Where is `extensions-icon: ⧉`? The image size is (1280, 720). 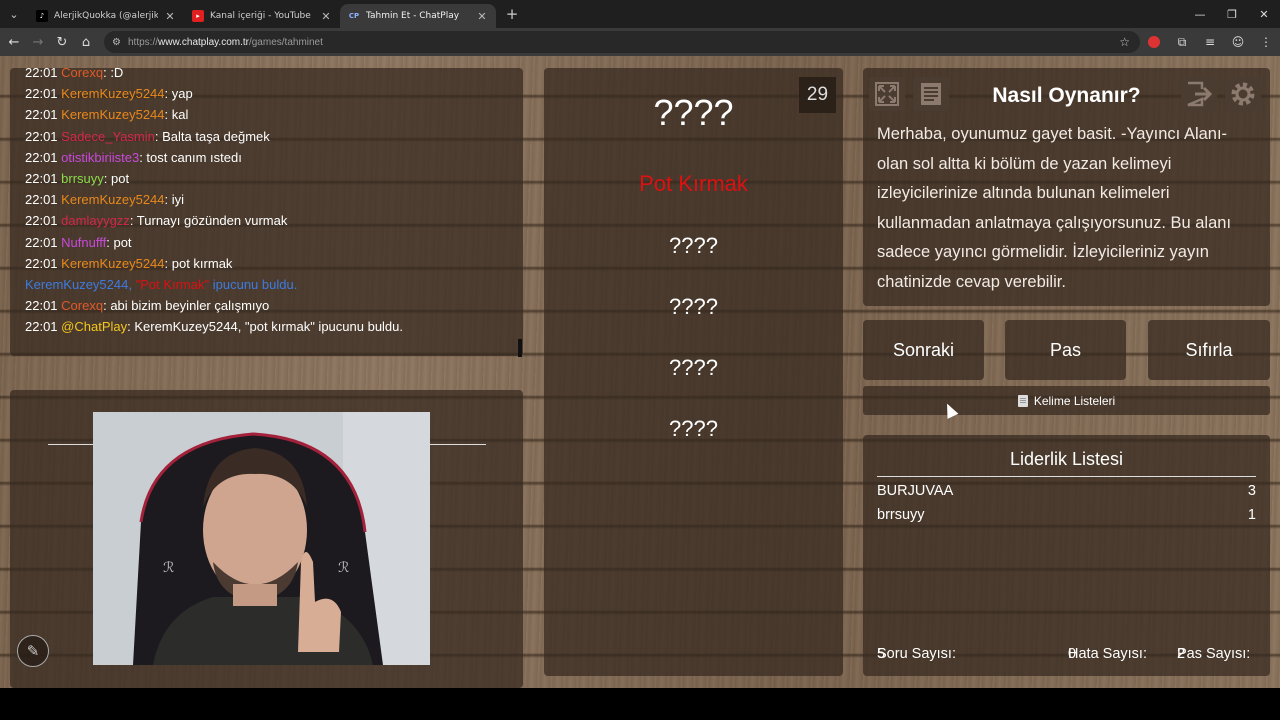
extensions-icon: ⧉ is located at coordinates (1182, 42).